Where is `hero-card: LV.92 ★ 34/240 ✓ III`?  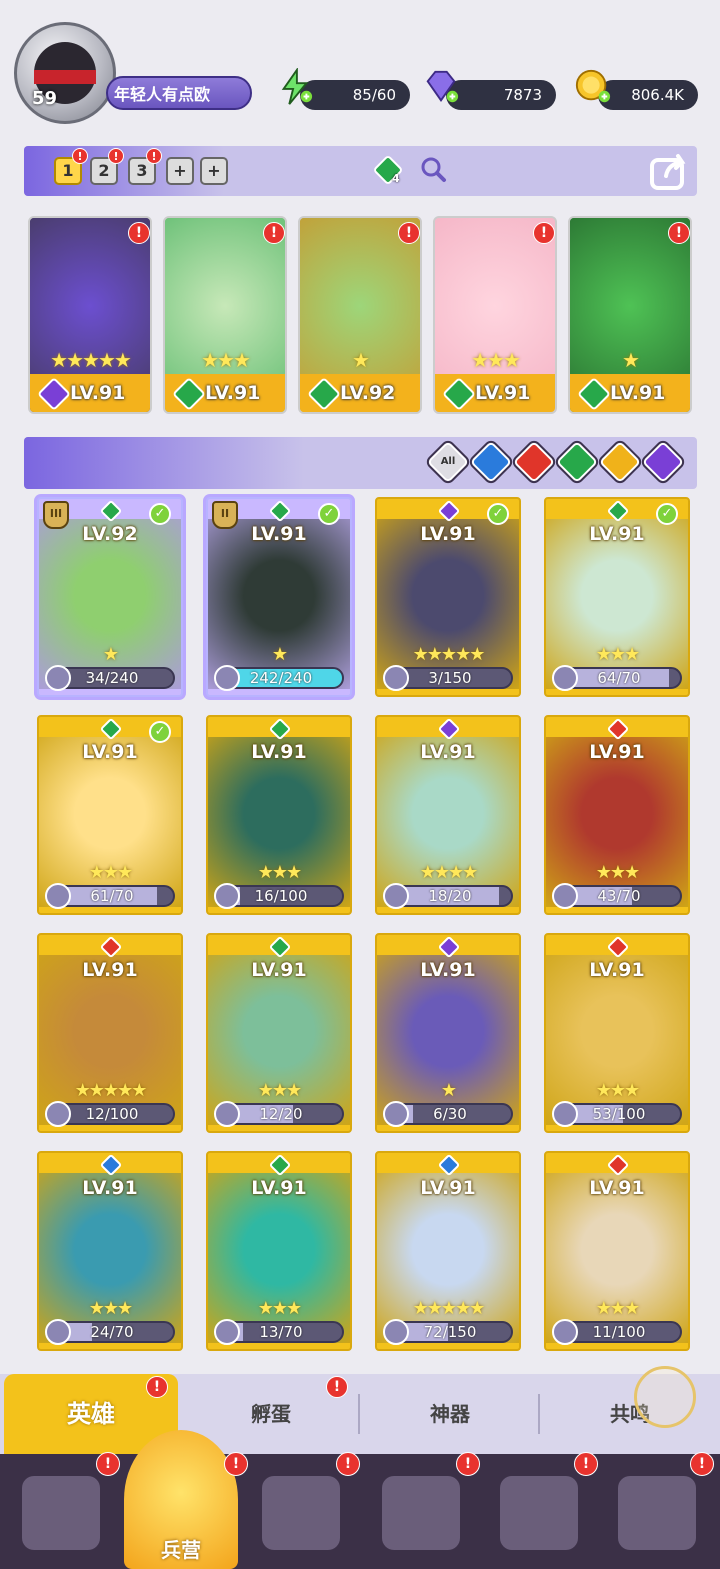 hero-card: LV.92 ★ 34/240 ✓ III is located at coordinates (110, 597).